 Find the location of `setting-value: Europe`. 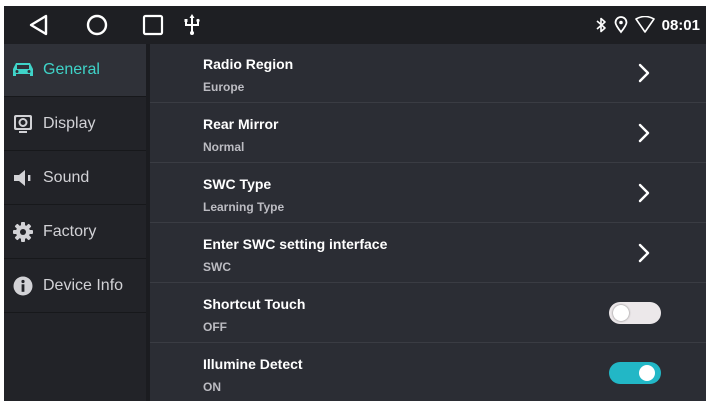

setting-value: Europe is located at coordinates (224, 87).